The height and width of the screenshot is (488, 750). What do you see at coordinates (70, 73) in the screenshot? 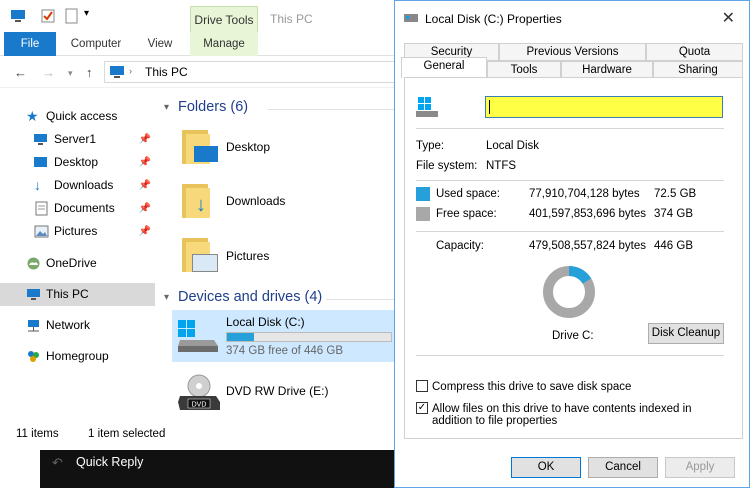
I see `recent-locations-icon: ▾` at bounding box center [70, 73].